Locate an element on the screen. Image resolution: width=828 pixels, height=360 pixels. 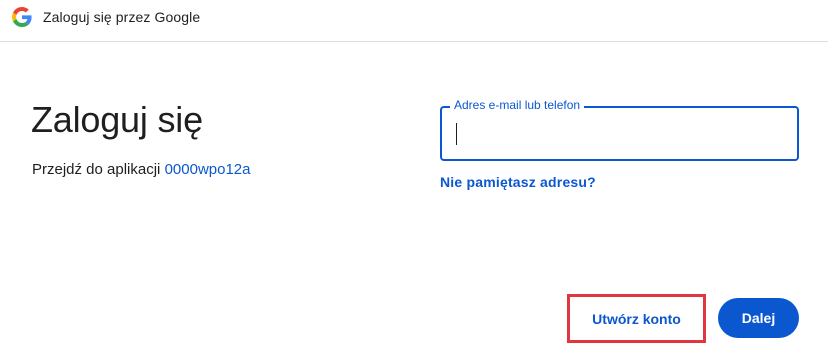
subtitle-prefix: Przejdź do aplikacji is located at coordinates (96, 169).